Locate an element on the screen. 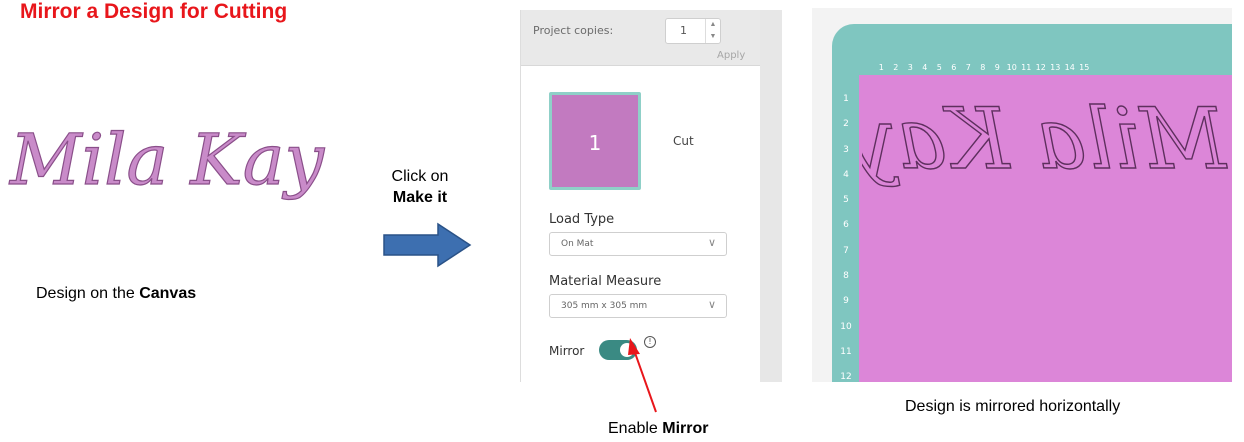 The height and width of the screenshot is (442, 1244). mirrored-design-text: Mila Kay is located at coordinates (1045, 139).